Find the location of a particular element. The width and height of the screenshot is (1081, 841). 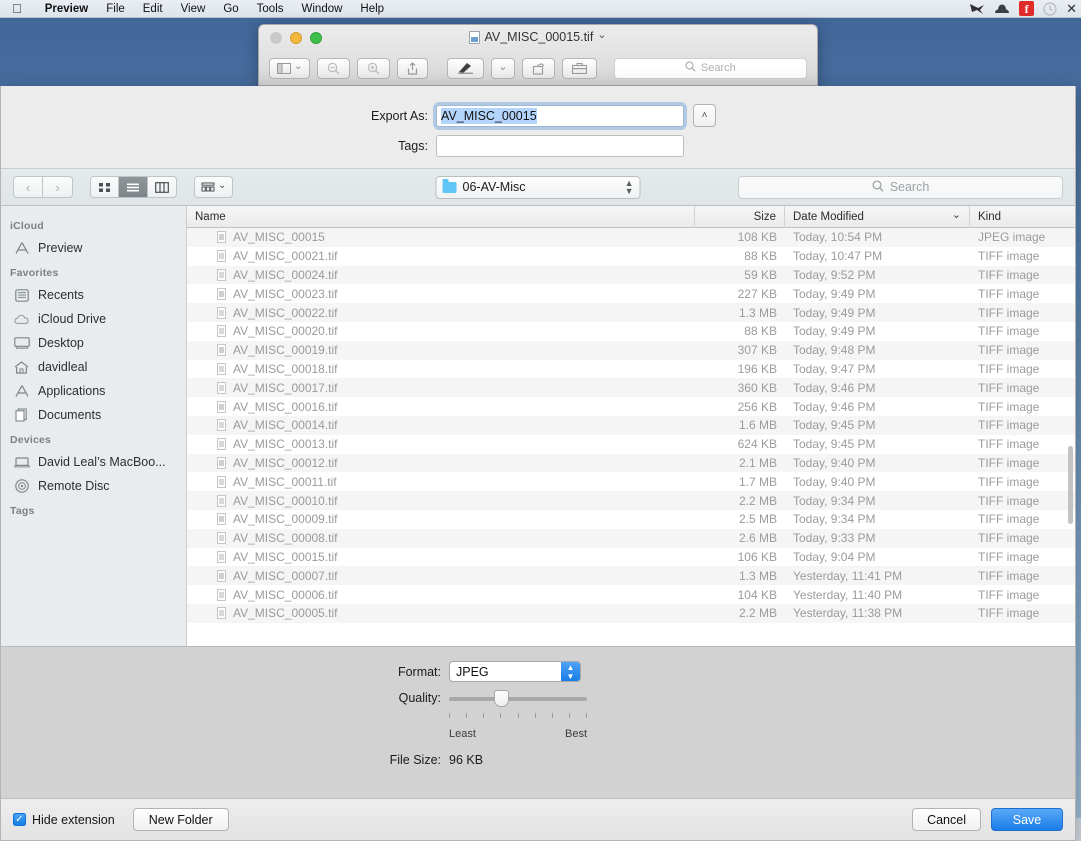

cancel-button: Cancel is located at coordinates (946, 819).